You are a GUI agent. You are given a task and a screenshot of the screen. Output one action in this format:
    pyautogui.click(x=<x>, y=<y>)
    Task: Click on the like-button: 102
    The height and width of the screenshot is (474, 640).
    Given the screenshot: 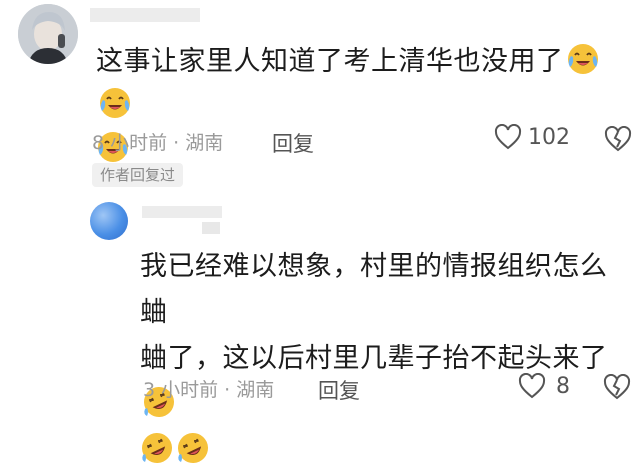 What is the action you would take?
    pyautogui.click(x=532, y=137)
    